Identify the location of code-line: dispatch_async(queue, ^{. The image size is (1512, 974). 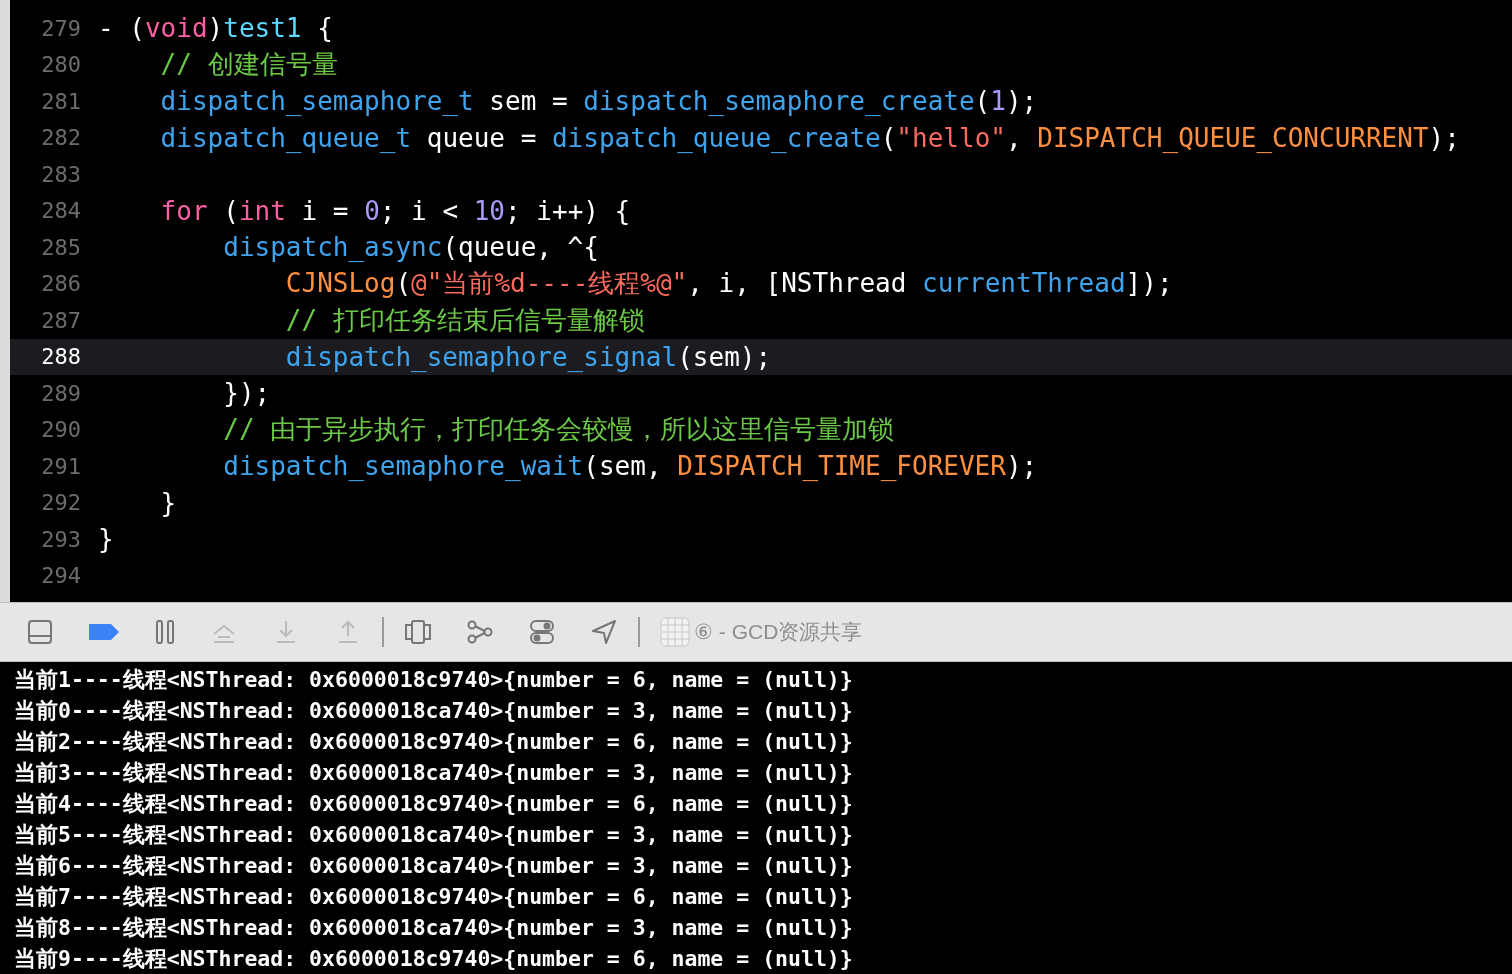
(410, 247).